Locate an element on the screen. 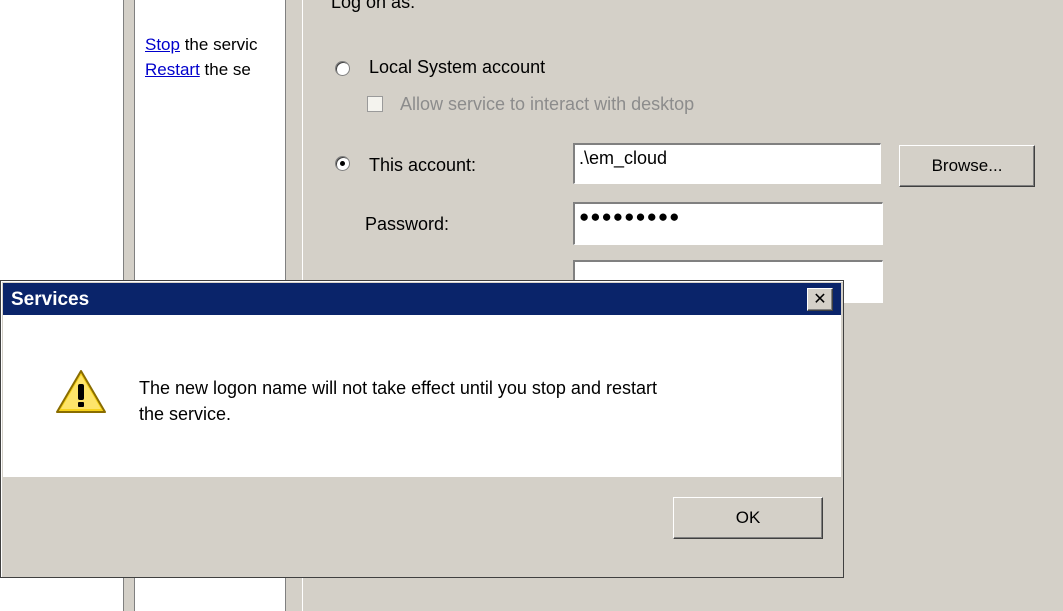  interact-desktop-label: Allow service to interact with desktop is located at coordinates (547, 104).